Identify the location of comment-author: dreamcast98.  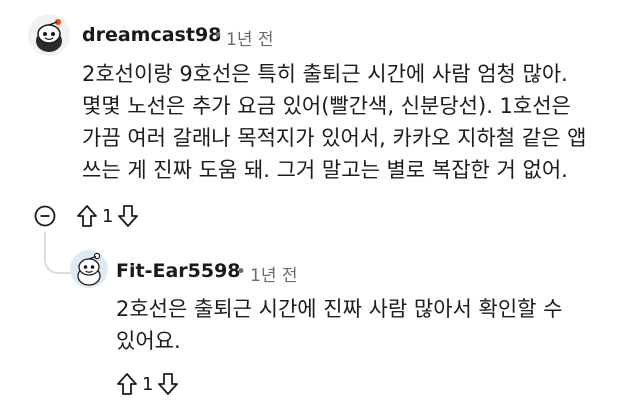
(151, 35).